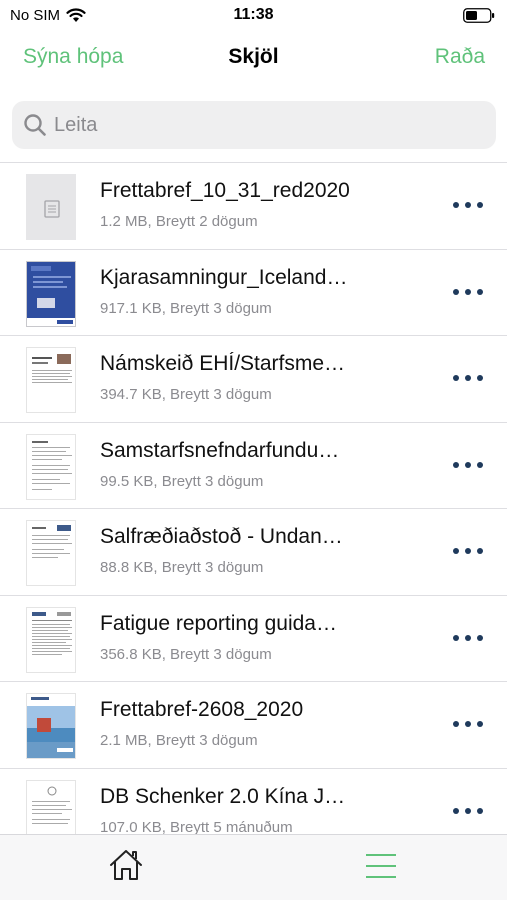 The image size is (507, 900). I want to click on show-groups-button: Sýna hópa, so click(73, 57).